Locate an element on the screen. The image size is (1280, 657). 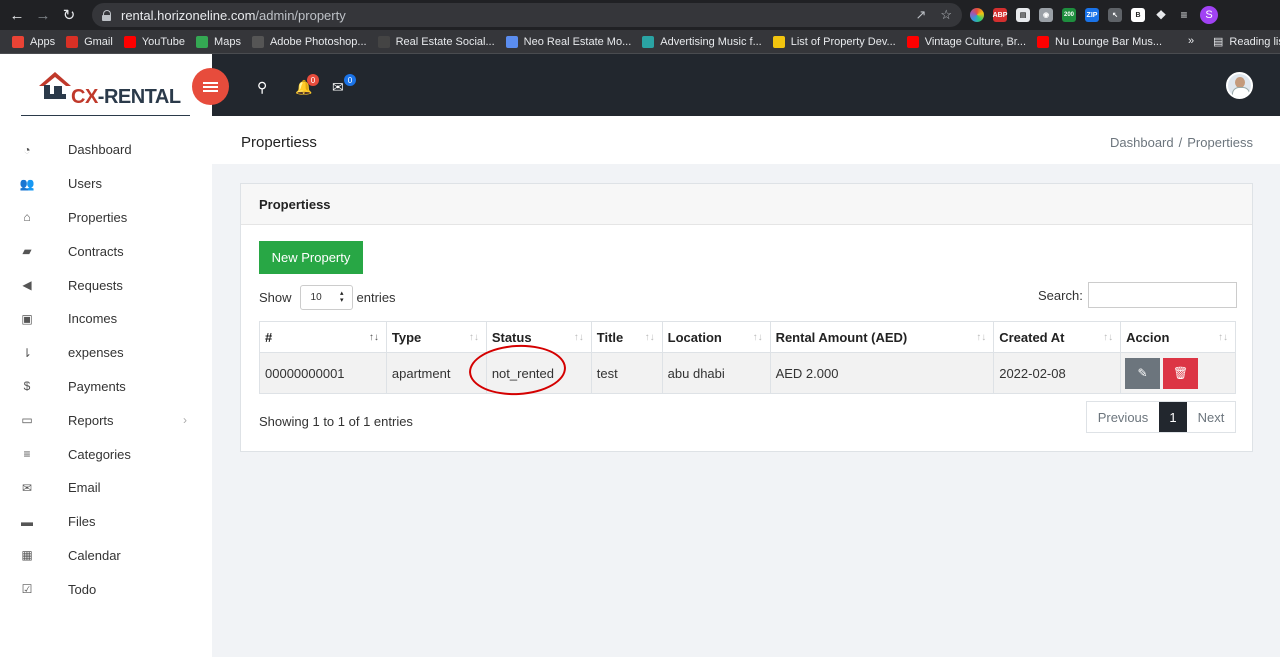
sidebar-item-properties: ⌂ Properties is located at coordinates (106, 218).